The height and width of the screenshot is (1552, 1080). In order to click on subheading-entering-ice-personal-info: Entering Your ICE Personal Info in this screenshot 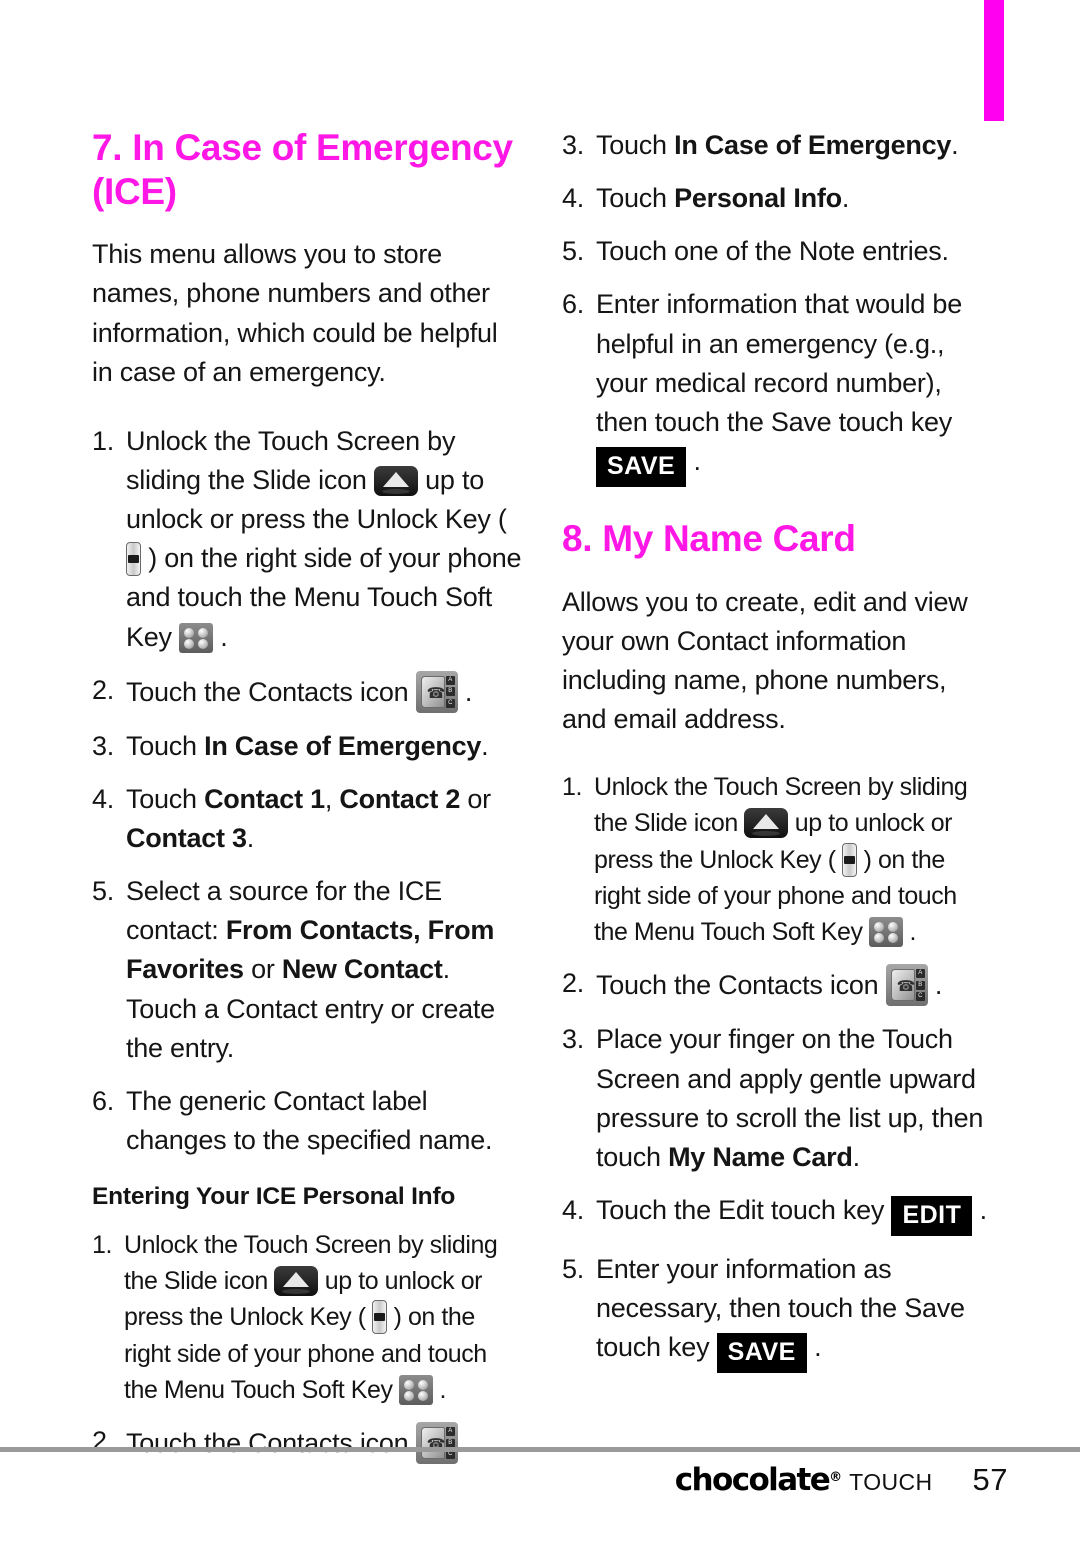, I will do `click(274, 1197)`.